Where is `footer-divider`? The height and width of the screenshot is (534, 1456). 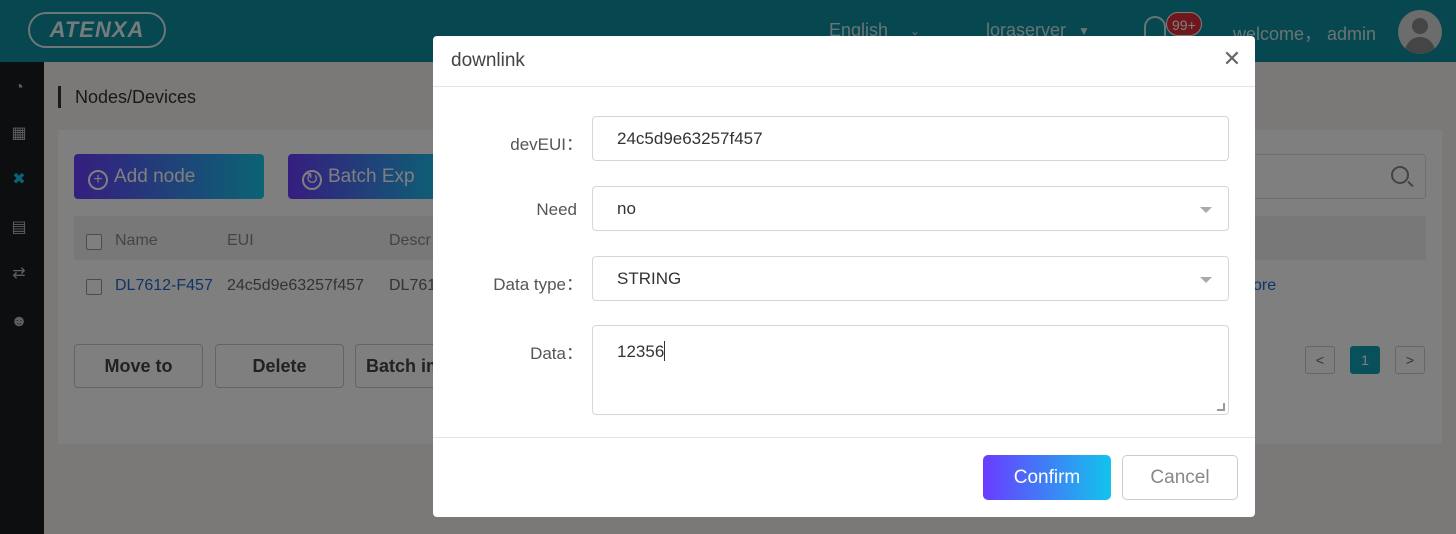
footer-divider is located at coordinates (844, 437).